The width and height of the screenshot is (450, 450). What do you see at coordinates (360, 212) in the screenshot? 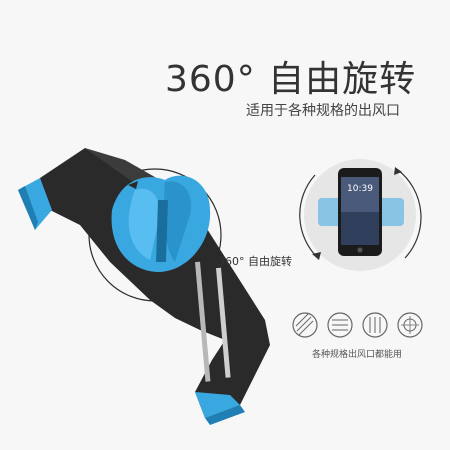
I see `phone` at bounding box center [360, 212].